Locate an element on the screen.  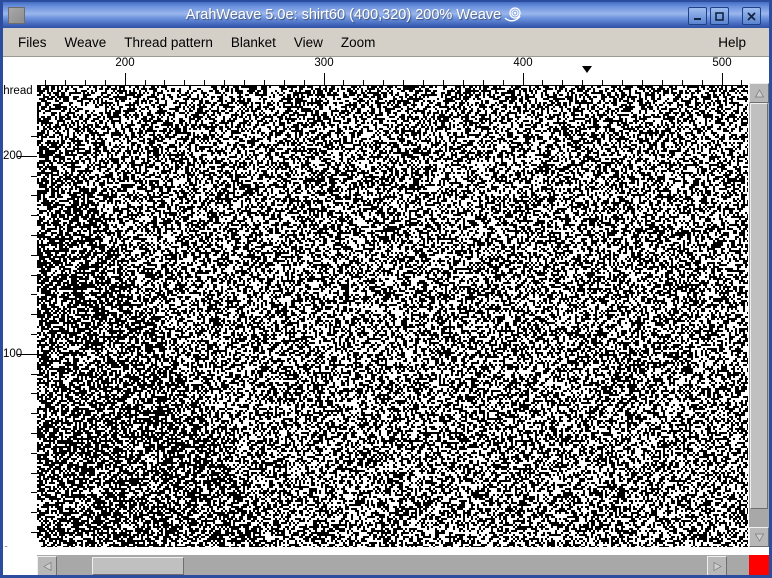
triangle-down-icon is located at coordinates (759, 537).